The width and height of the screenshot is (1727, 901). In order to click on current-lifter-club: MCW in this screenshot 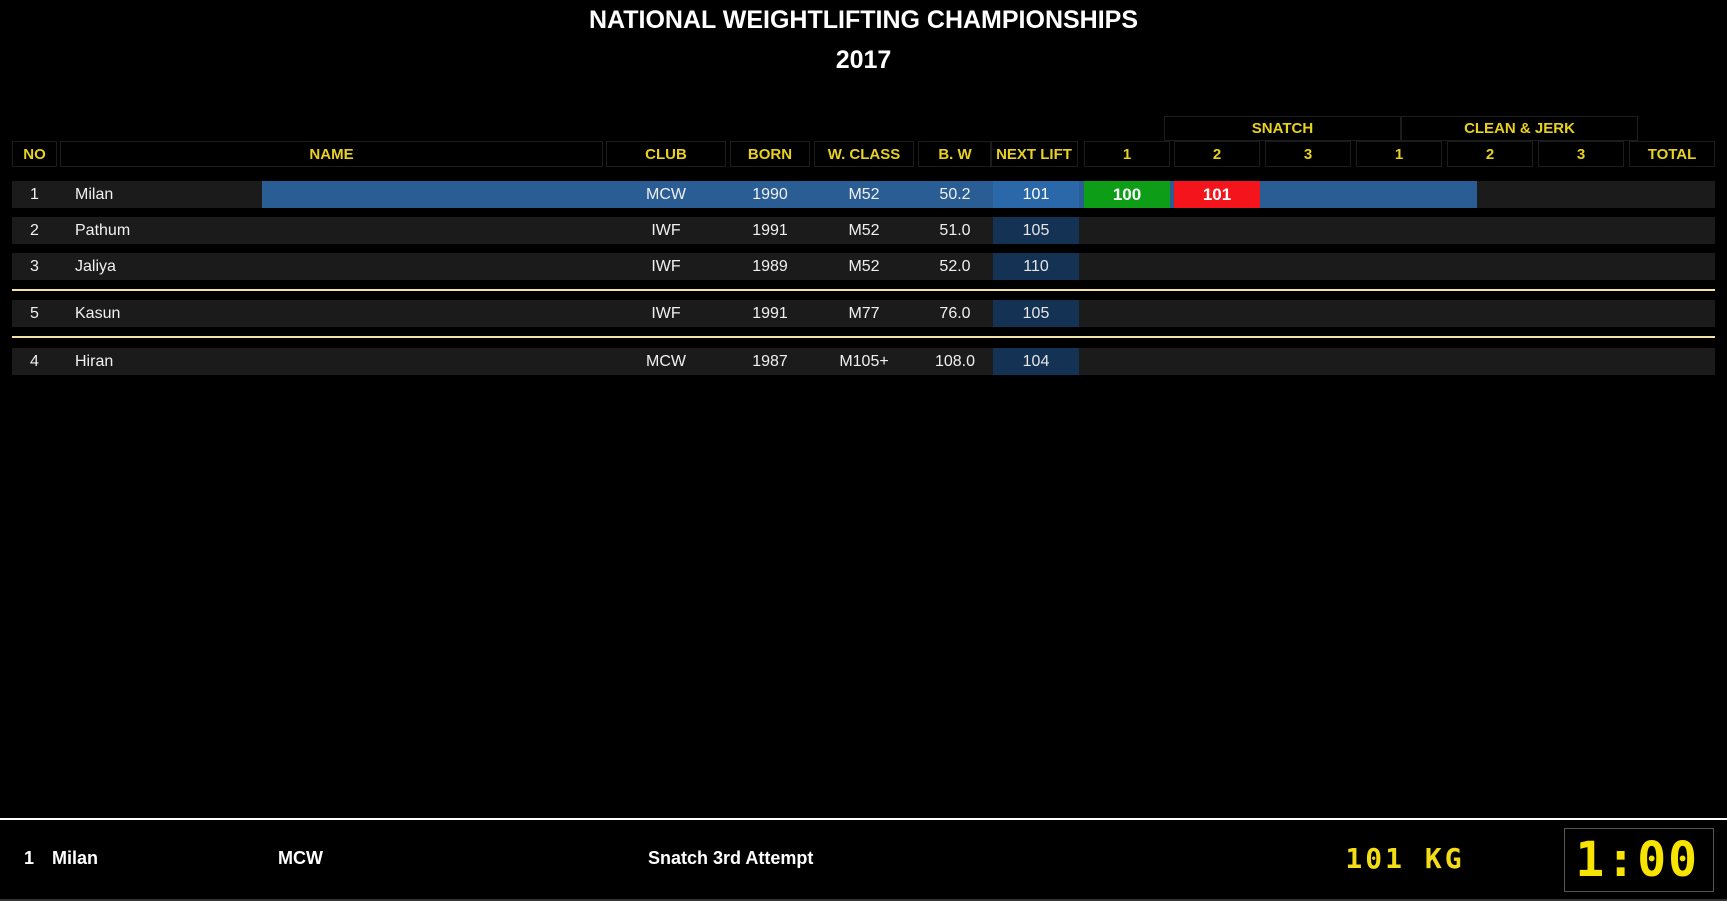, I will do `click(300, 858)`.